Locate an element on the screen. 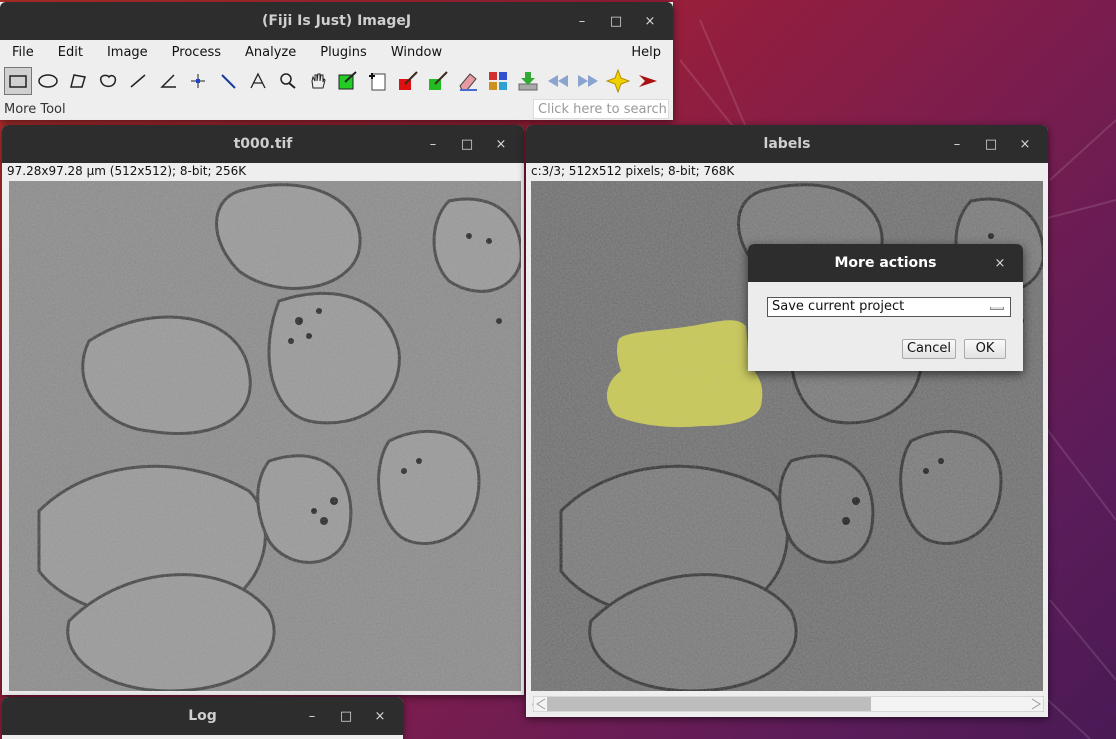  menu-file: File is located at coordinates (23, 52).